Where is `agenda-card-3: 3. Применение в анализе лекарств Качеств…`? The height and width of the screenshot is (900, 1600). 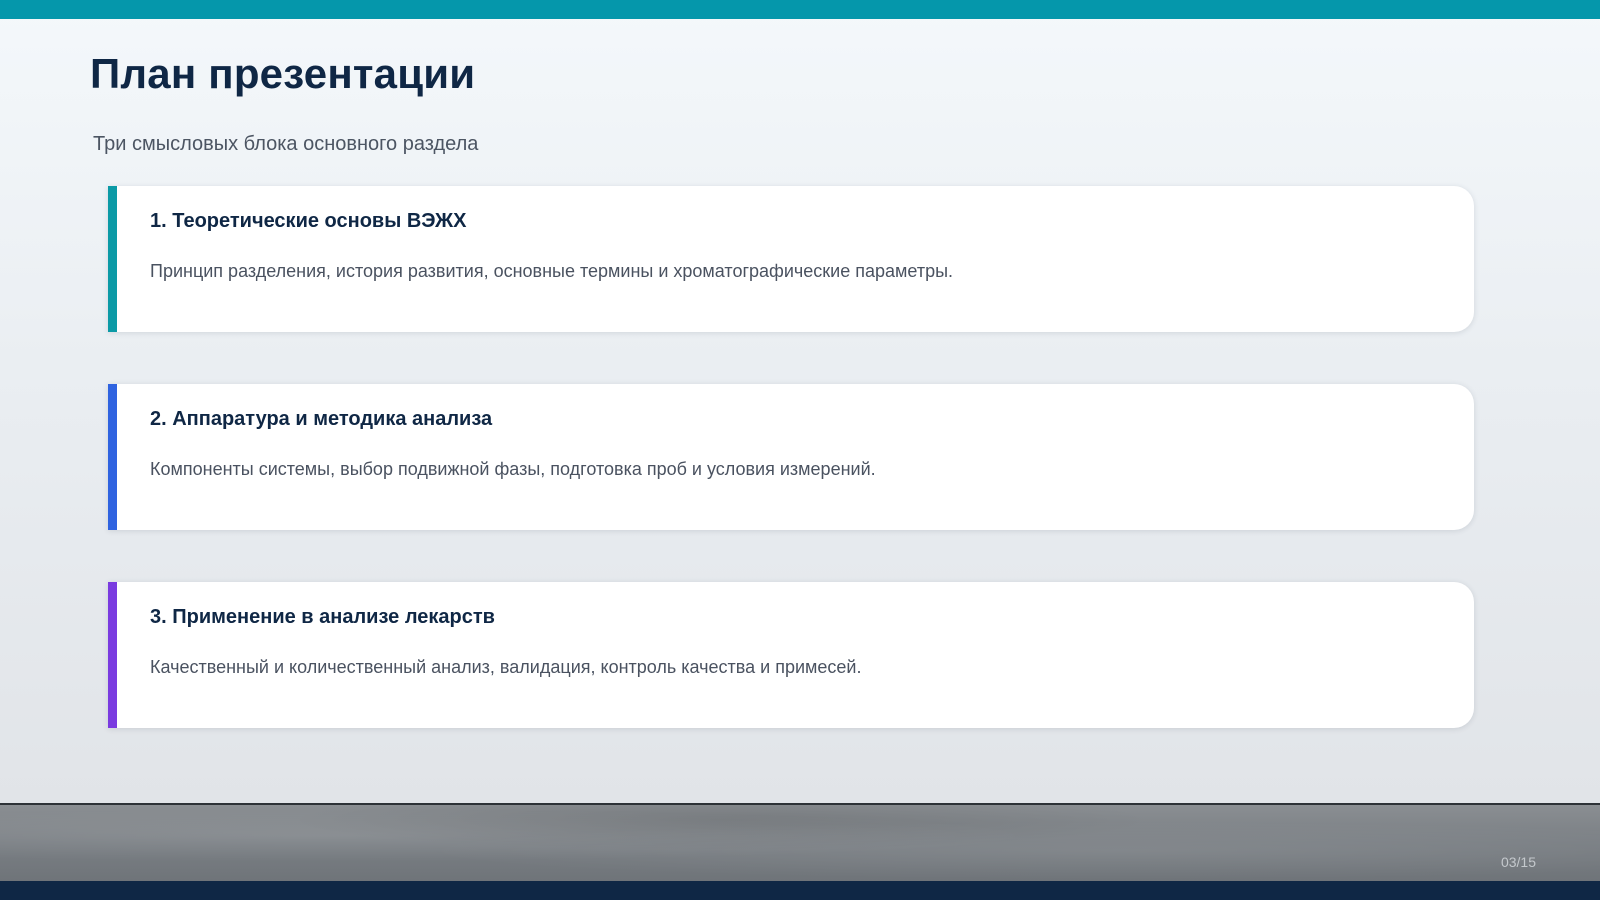
agenda-card-3: 3. Применение в анализе лекарств Качеств… is located at coordinates (791, 655).